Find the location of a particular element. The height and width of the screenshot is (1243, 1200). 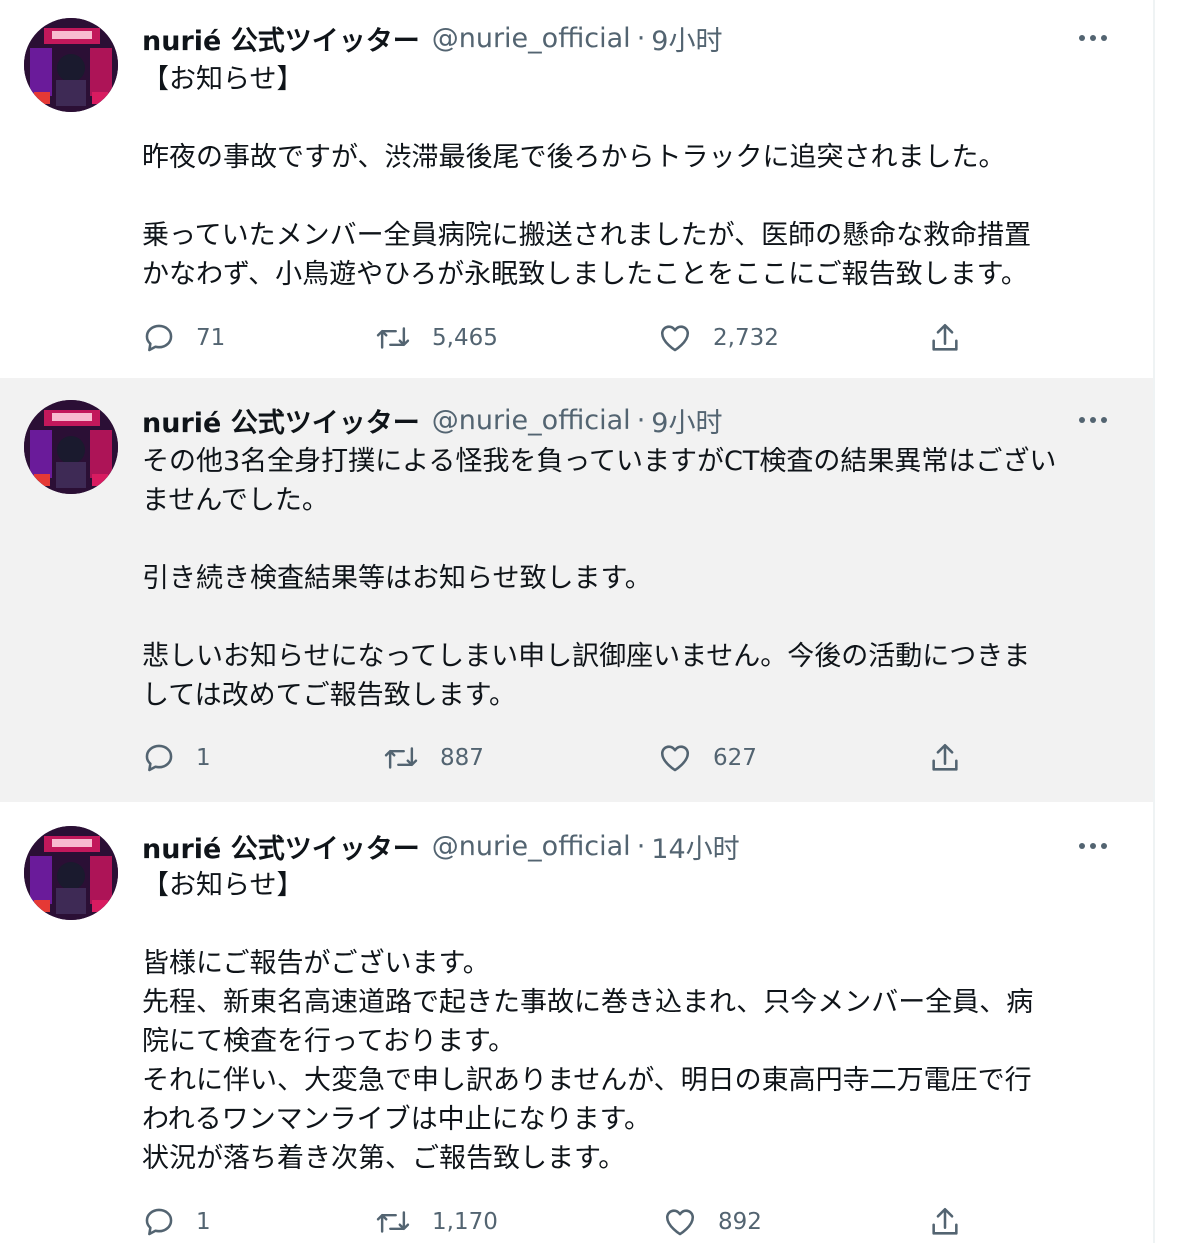

tweet-text-line: ませんでした。 is located at coordinates (235, 500).